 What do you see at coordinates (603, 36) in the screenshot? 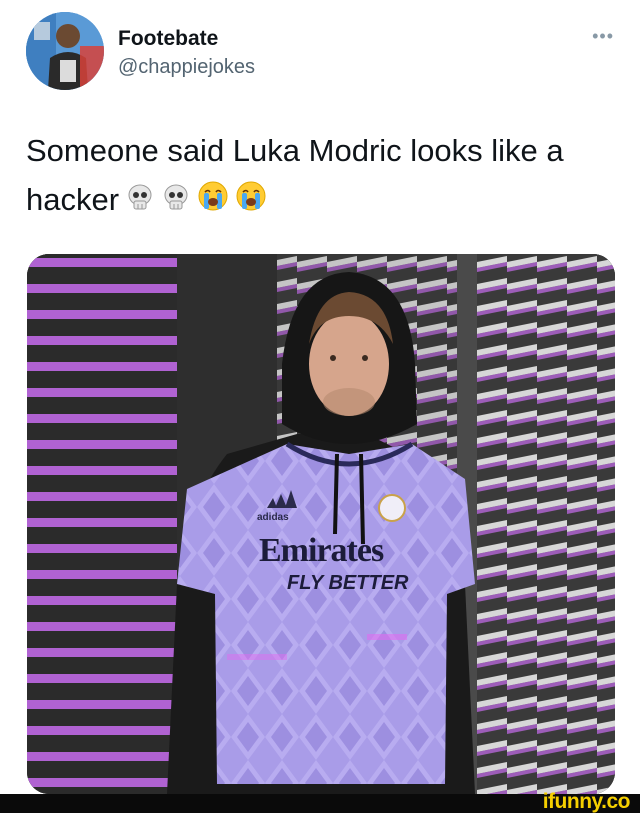
I see `more-options-icon: •••` at bounding box center [603, 36].